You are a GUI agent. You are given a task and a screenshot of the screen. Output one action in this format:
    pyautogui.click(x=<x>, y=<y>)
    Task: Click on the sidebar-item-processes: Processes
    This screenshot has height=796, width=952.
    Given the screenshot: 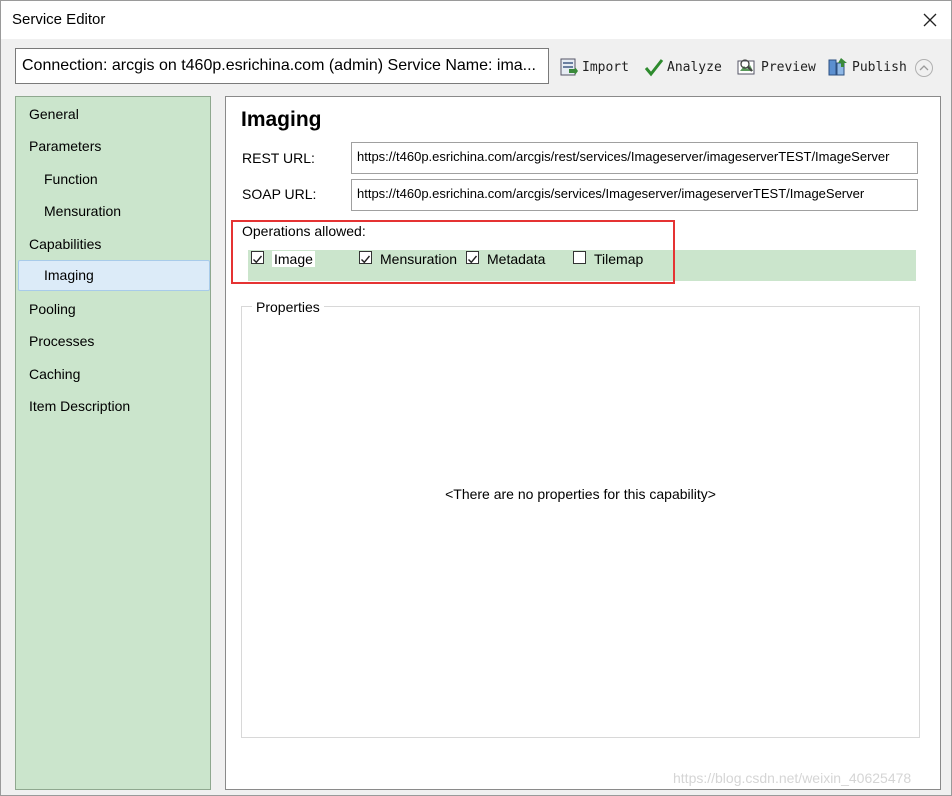 What is the action you would take?
    pyautogui.click(x=61, y=341)
    